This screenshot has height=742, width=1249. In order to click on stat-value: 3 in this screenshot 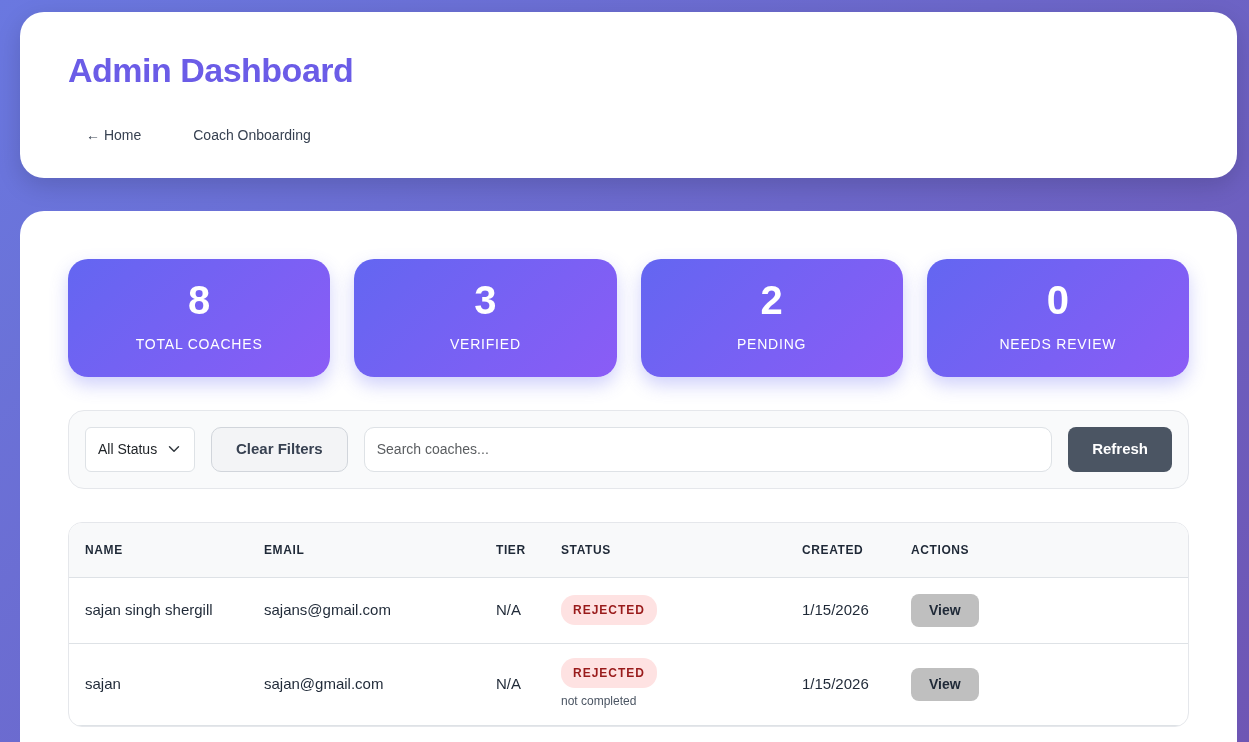, I will do `click(485, 300)`.